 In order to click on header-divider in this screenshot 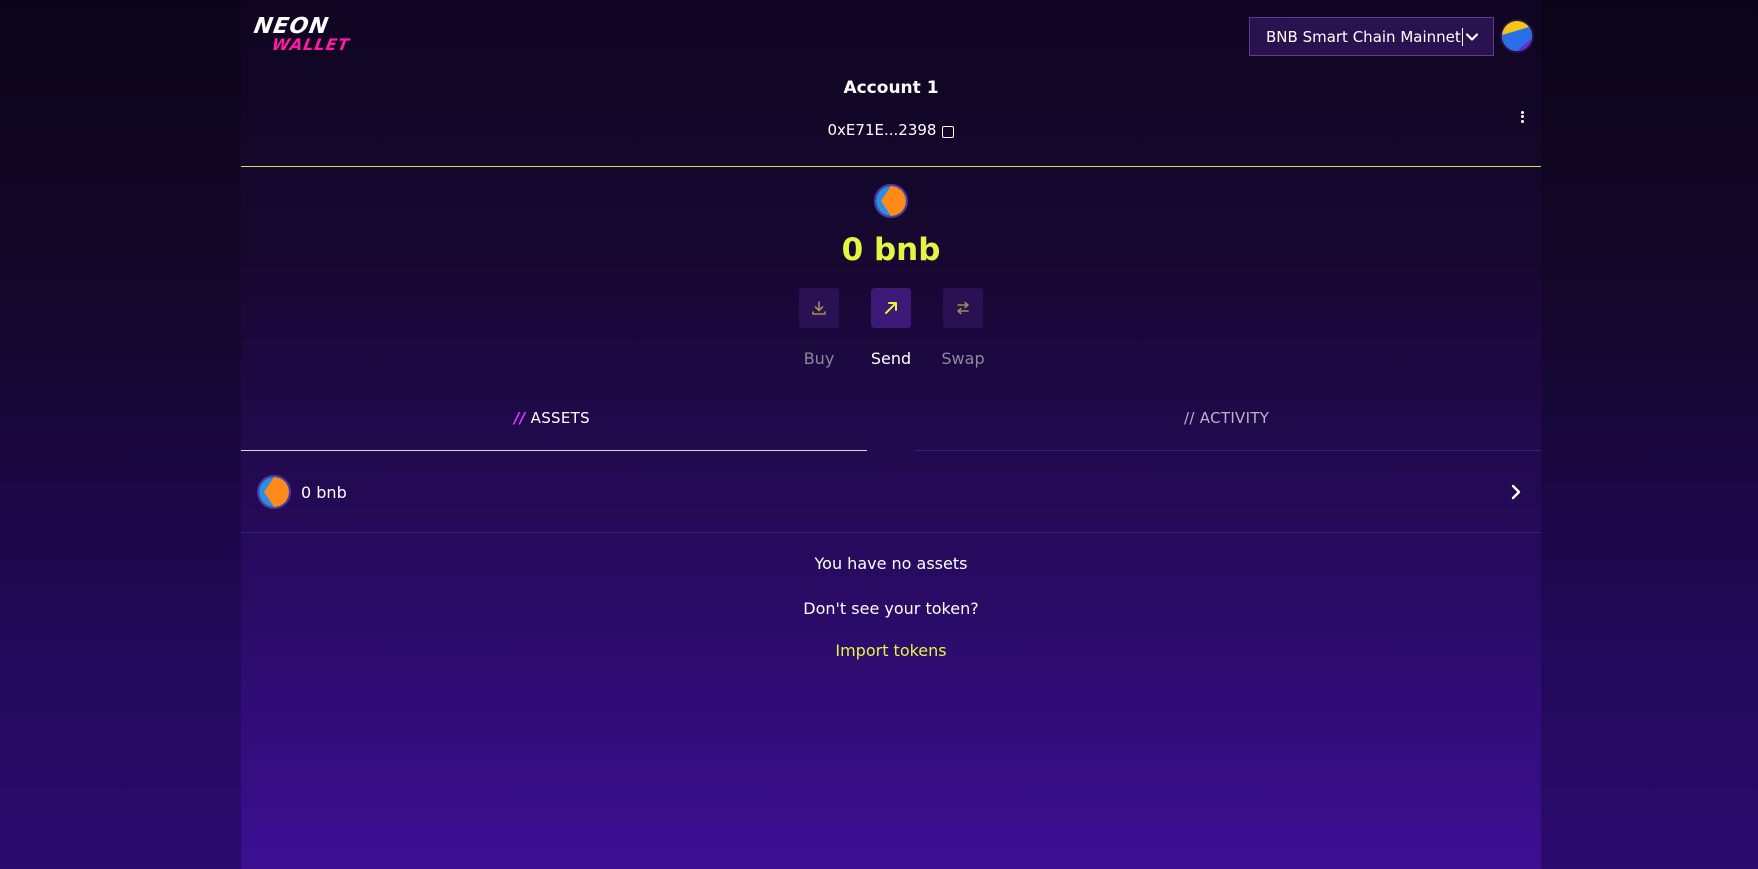, I will do `click(891, 166)`.